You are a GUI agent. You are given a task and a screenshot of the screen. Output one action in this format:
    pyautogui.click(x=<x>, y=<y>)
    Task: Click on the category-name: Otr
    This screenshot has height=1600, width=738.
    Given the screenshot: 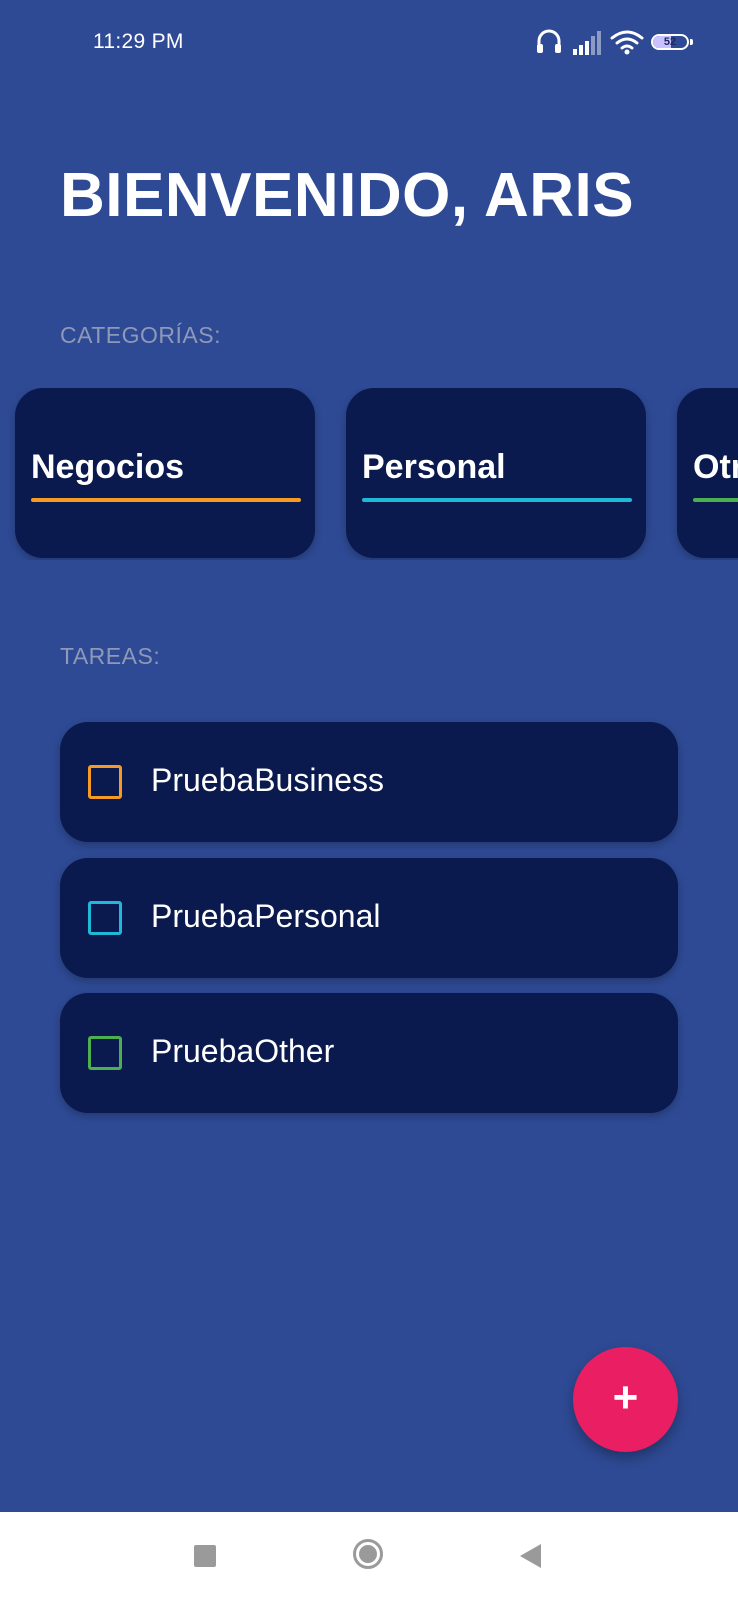 What is the action you would take?
    pyautogui.click(x=715, y=467)
    